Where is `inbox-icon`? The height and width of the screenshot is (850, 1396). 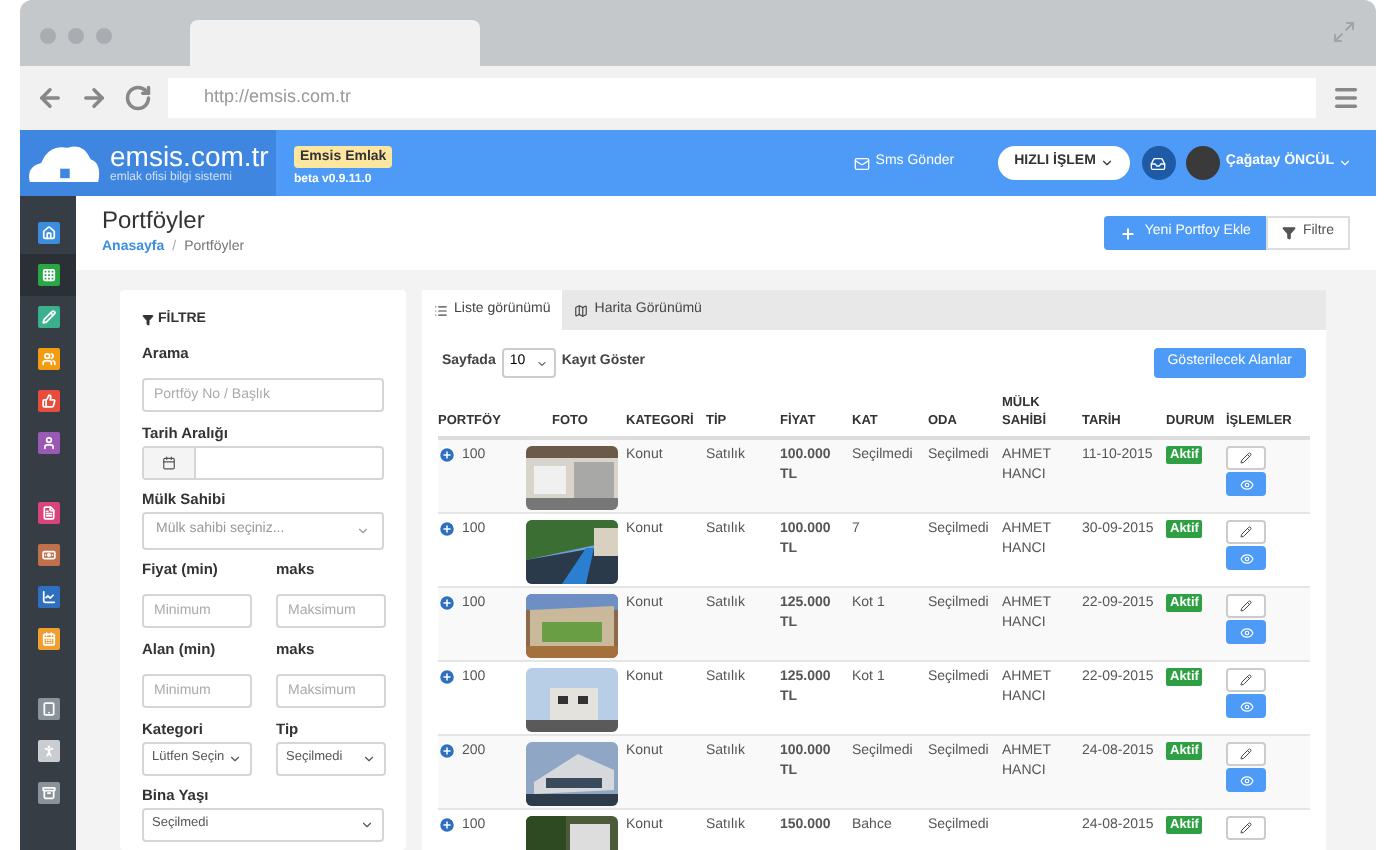
inbox-icon is located at coordinates (1158, 163).